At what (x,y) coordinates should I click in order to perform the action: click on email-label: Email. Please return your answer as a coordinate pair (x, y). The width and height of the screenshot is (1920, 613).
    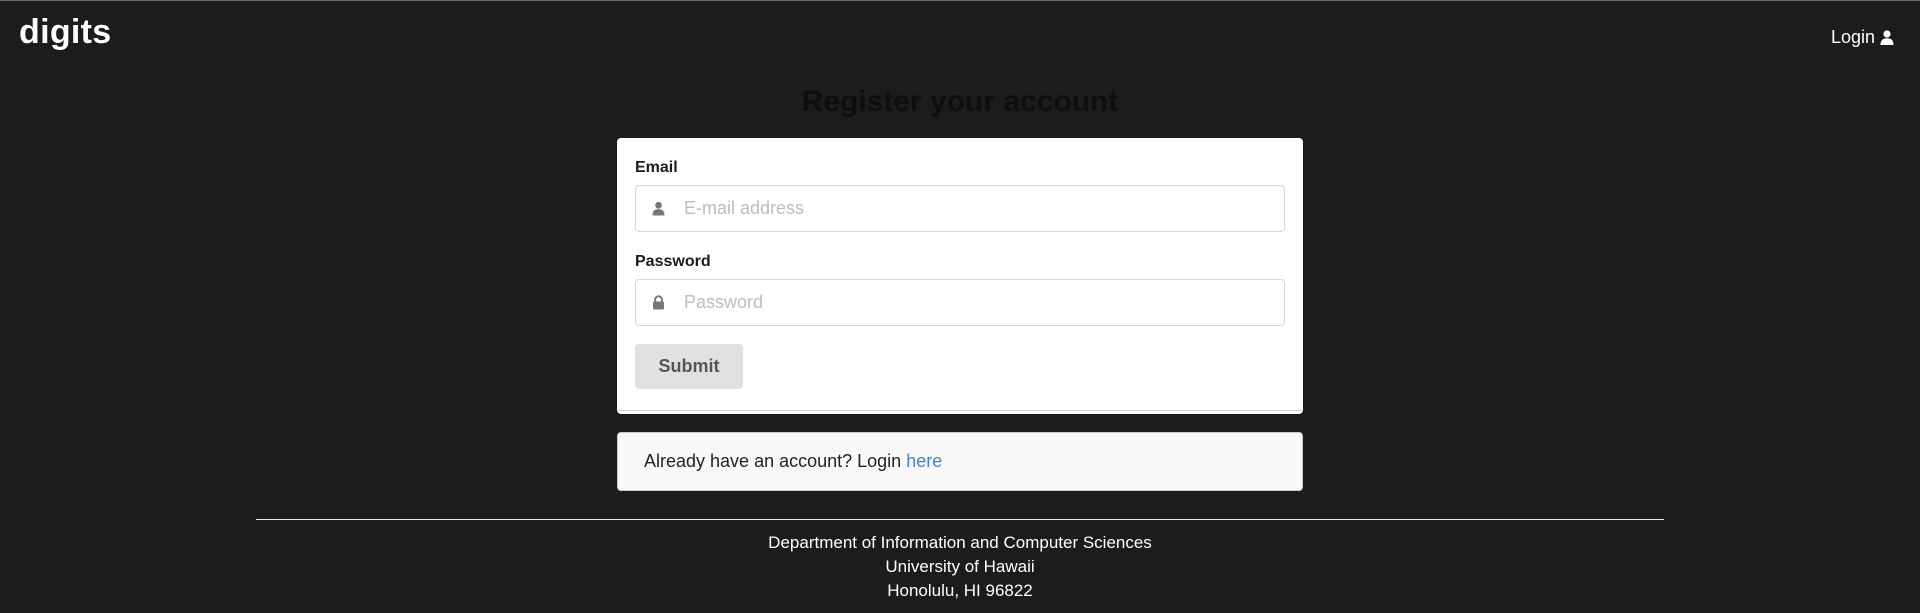
    Looking at the image, I should click on (656, 167).